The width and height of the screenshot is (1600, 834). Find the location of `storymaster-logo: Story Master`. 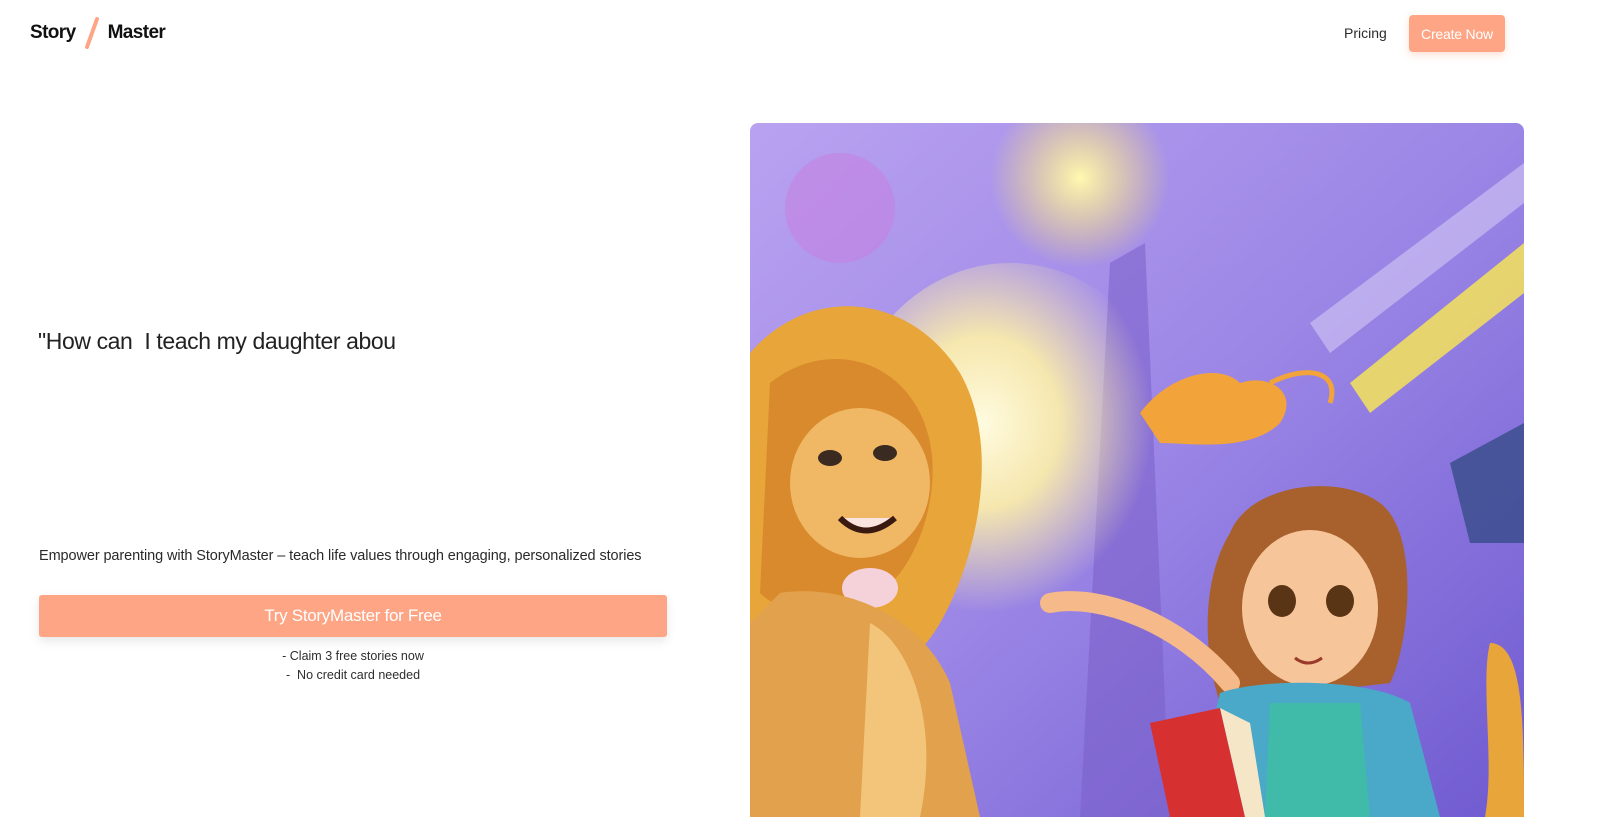

storymaster-logo: Story Master is located at coordinates (98, 33).